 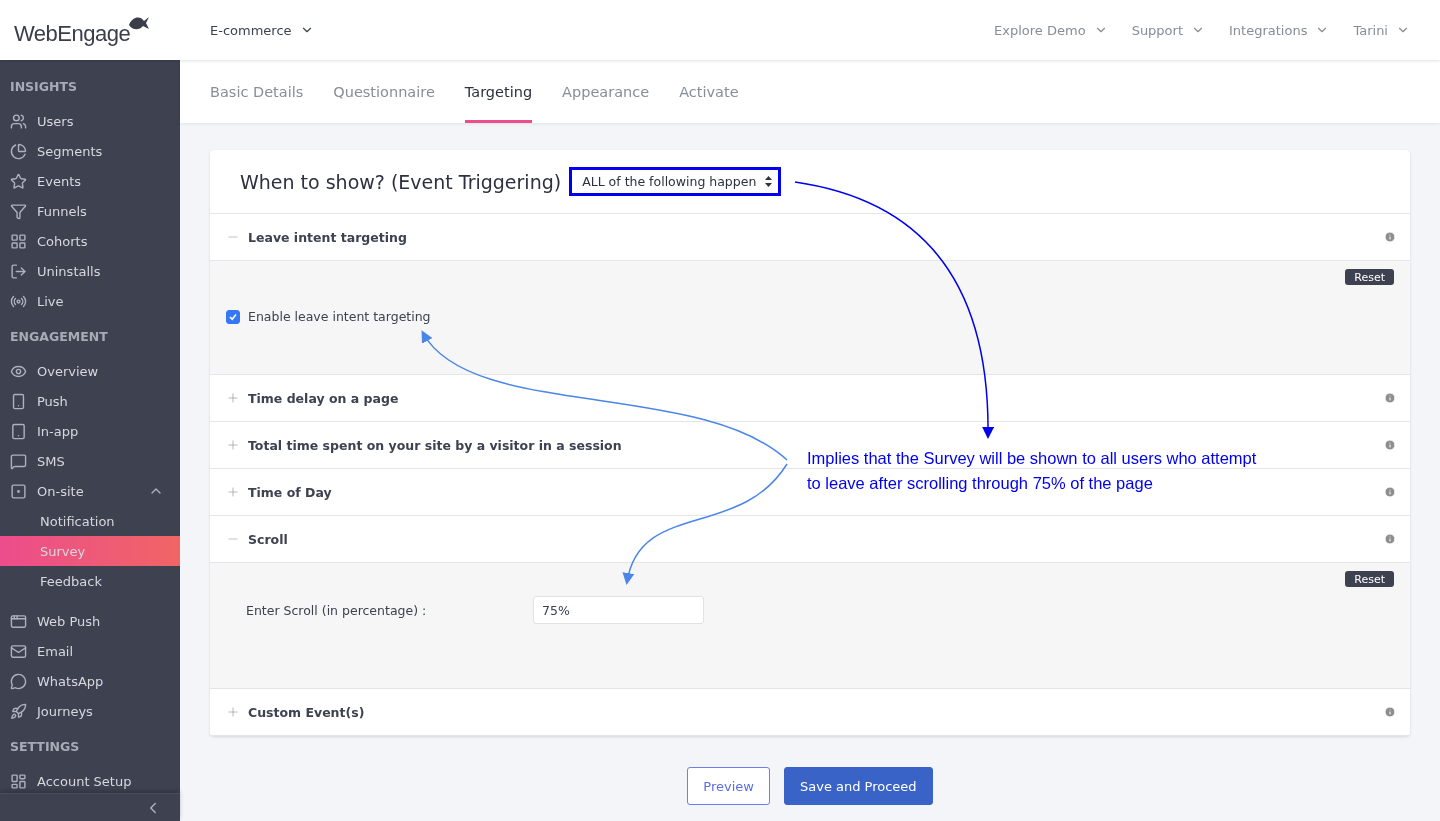 What do you see at coordinates (769, 181) in the screenshot?
I see `select-arrows-icon` at bounding box center [769, 181].